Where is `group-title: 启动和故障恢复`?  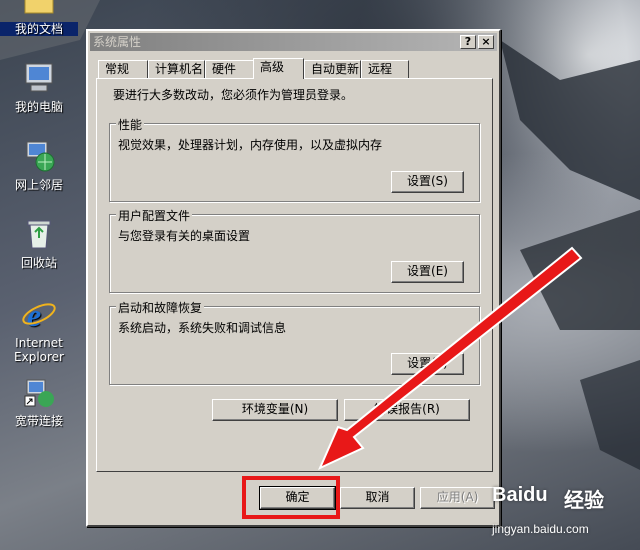 group-title: 启动和故障恢复 is located at coordinates (160, 307).